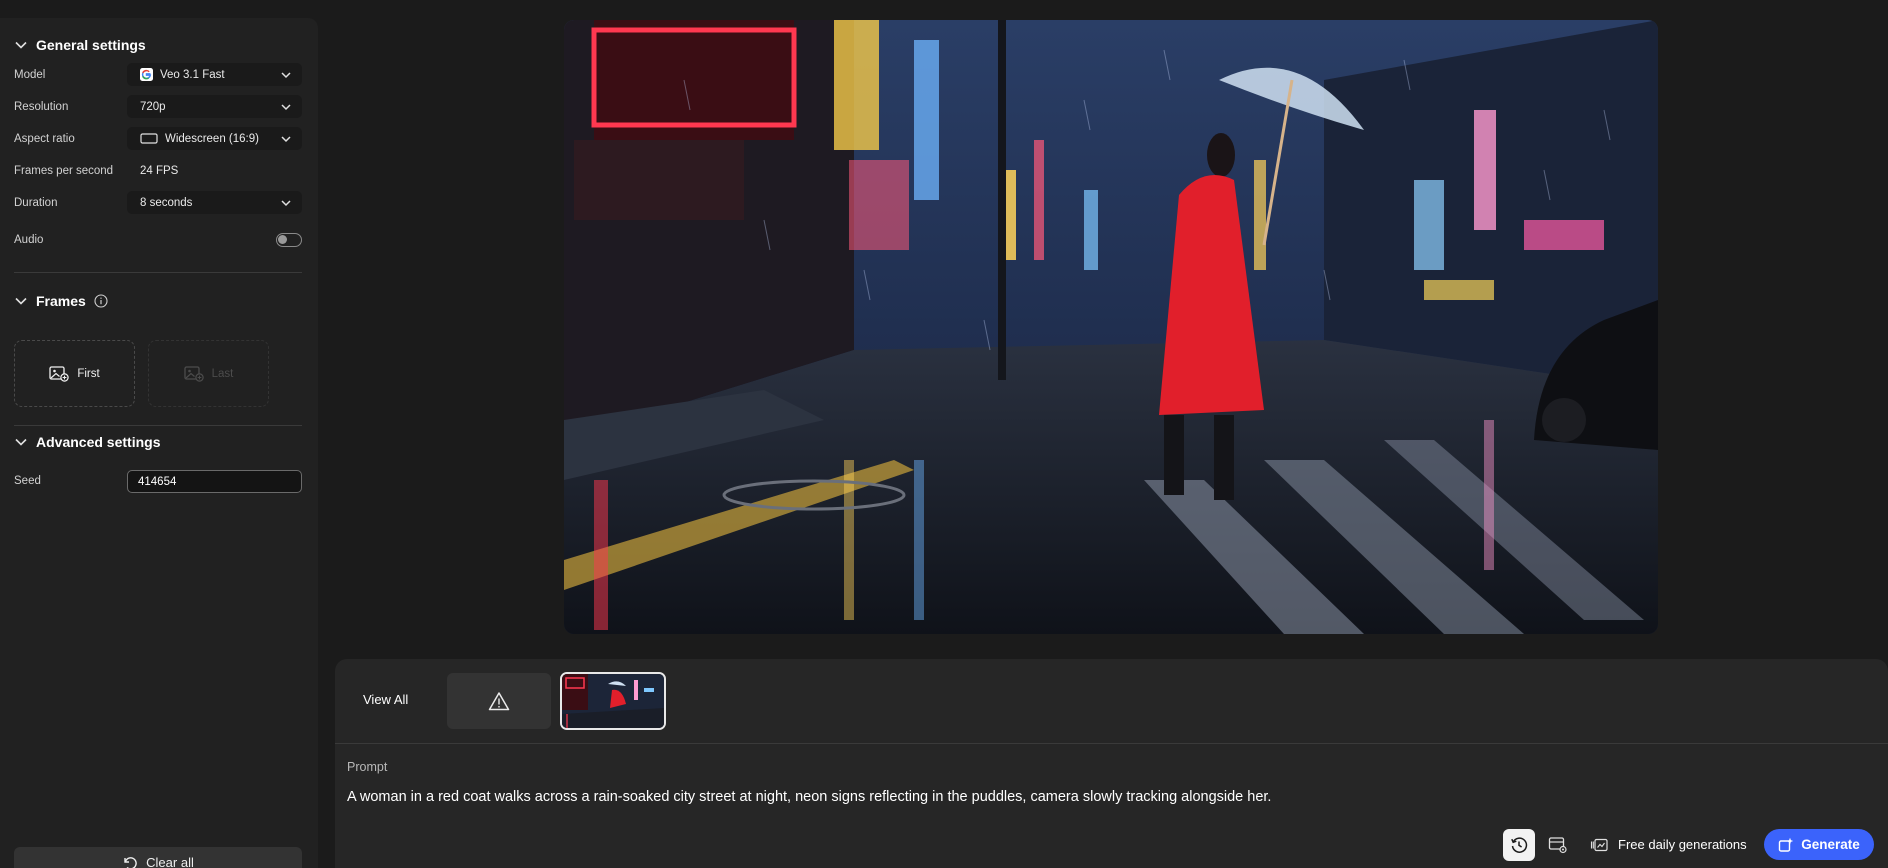  I want to click on prompt-label: Prompt, so click(367, 767).